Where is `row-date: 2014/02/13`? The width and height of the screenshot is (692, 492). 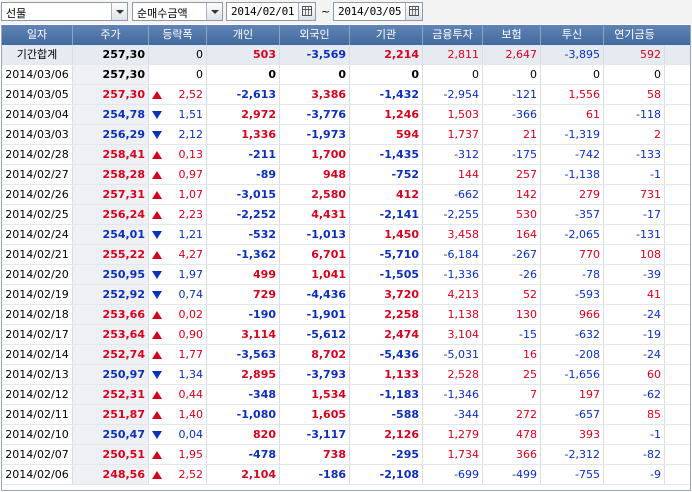 row-date: 2014/02/13 is located at coordinates (37, 374).